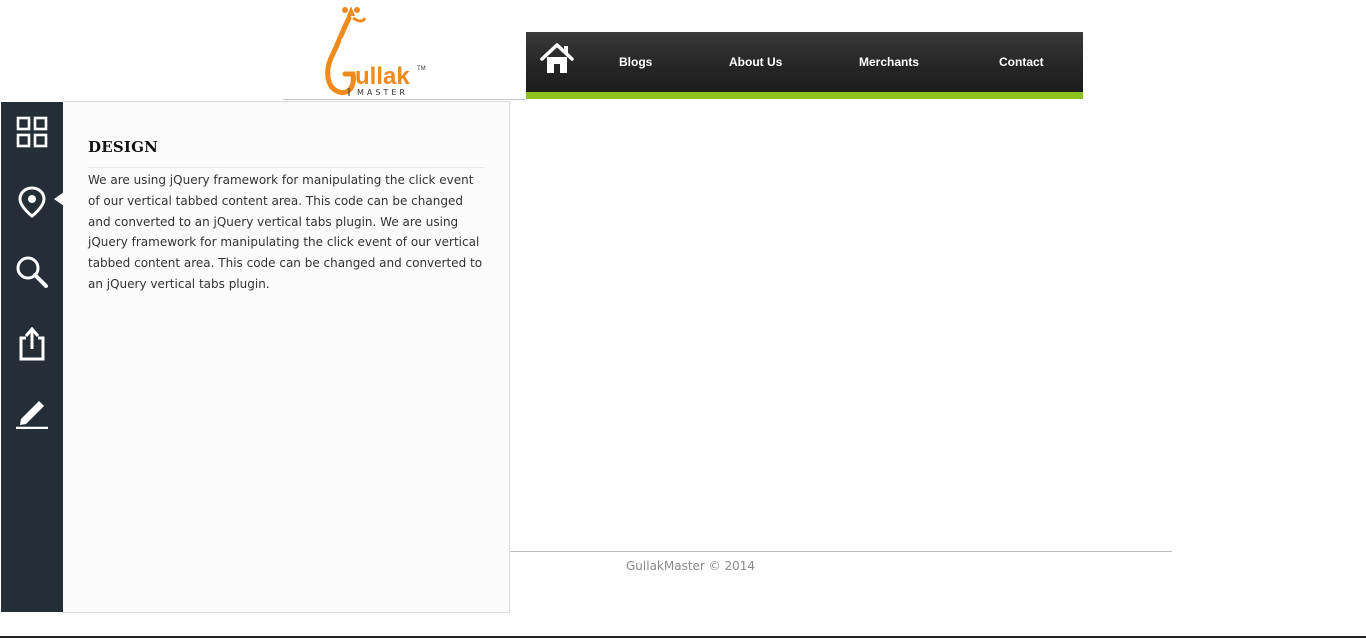  I want to click on home-icon, so click(557, 58).